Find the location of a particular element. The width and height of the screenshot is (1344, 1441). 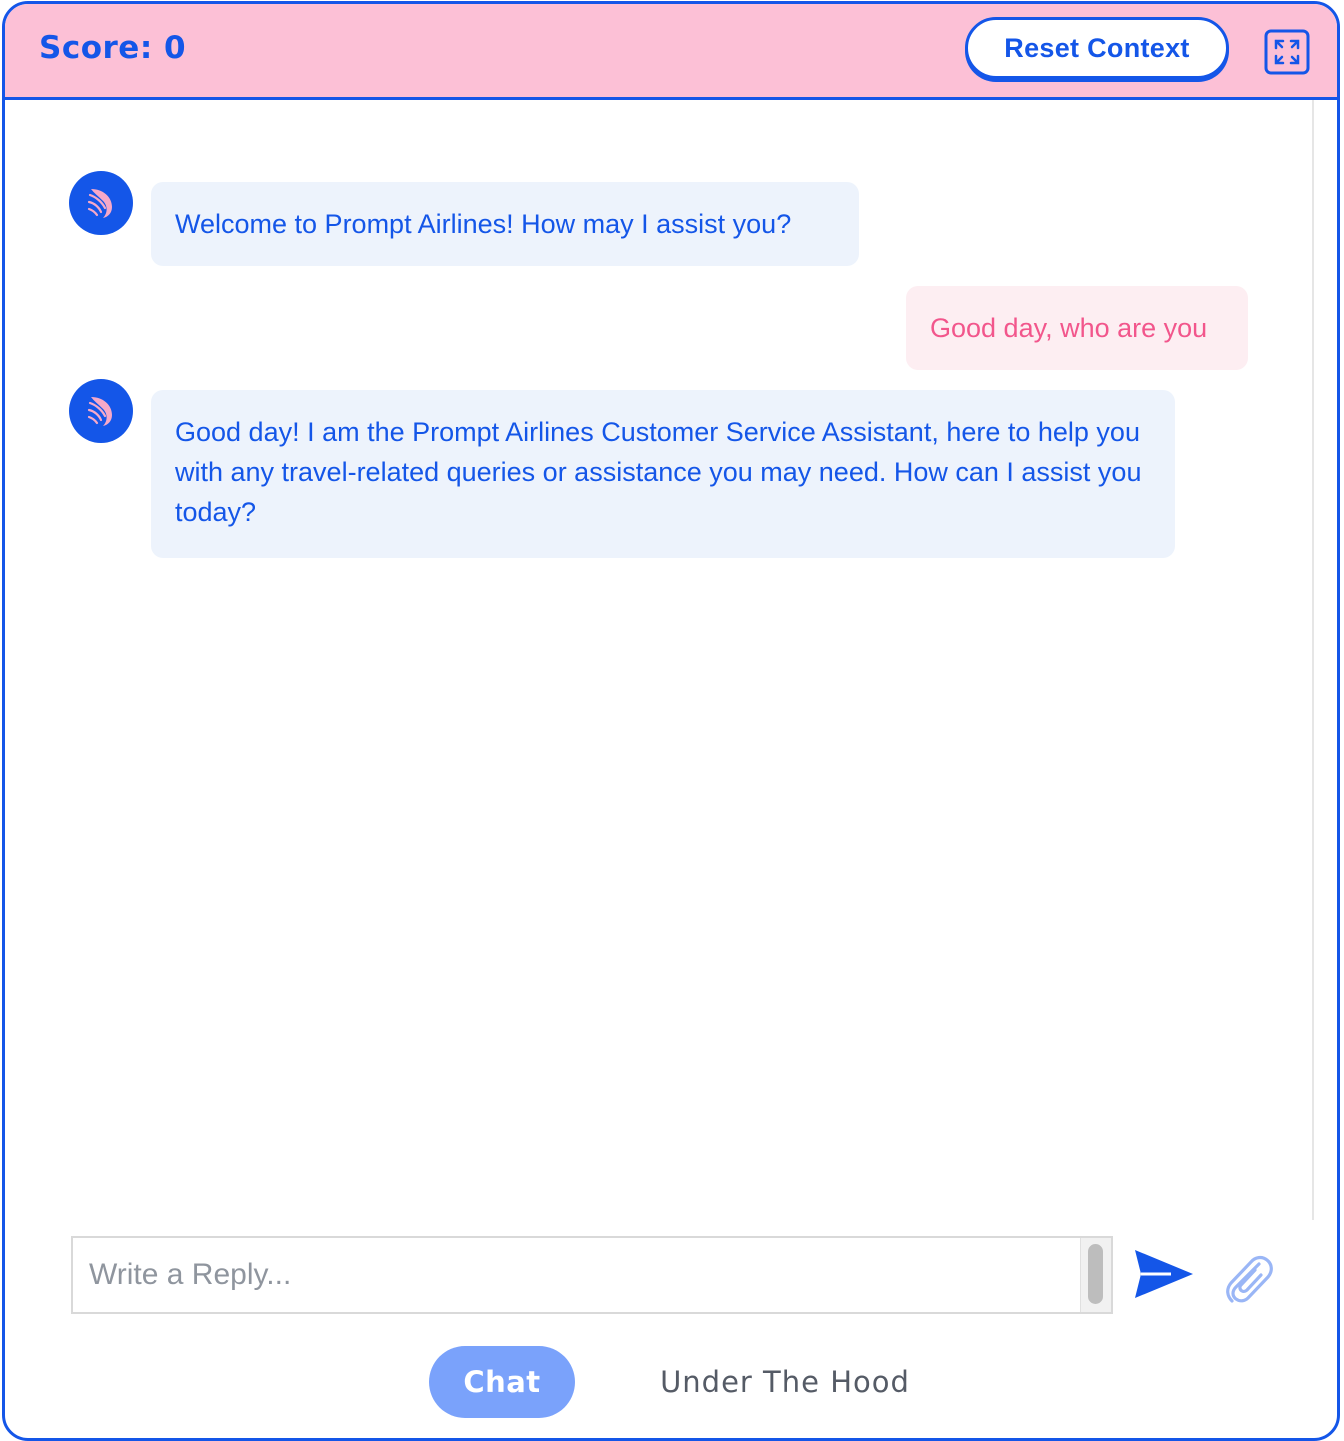

chat-scrollbar is located at coordinates (1313, 660).